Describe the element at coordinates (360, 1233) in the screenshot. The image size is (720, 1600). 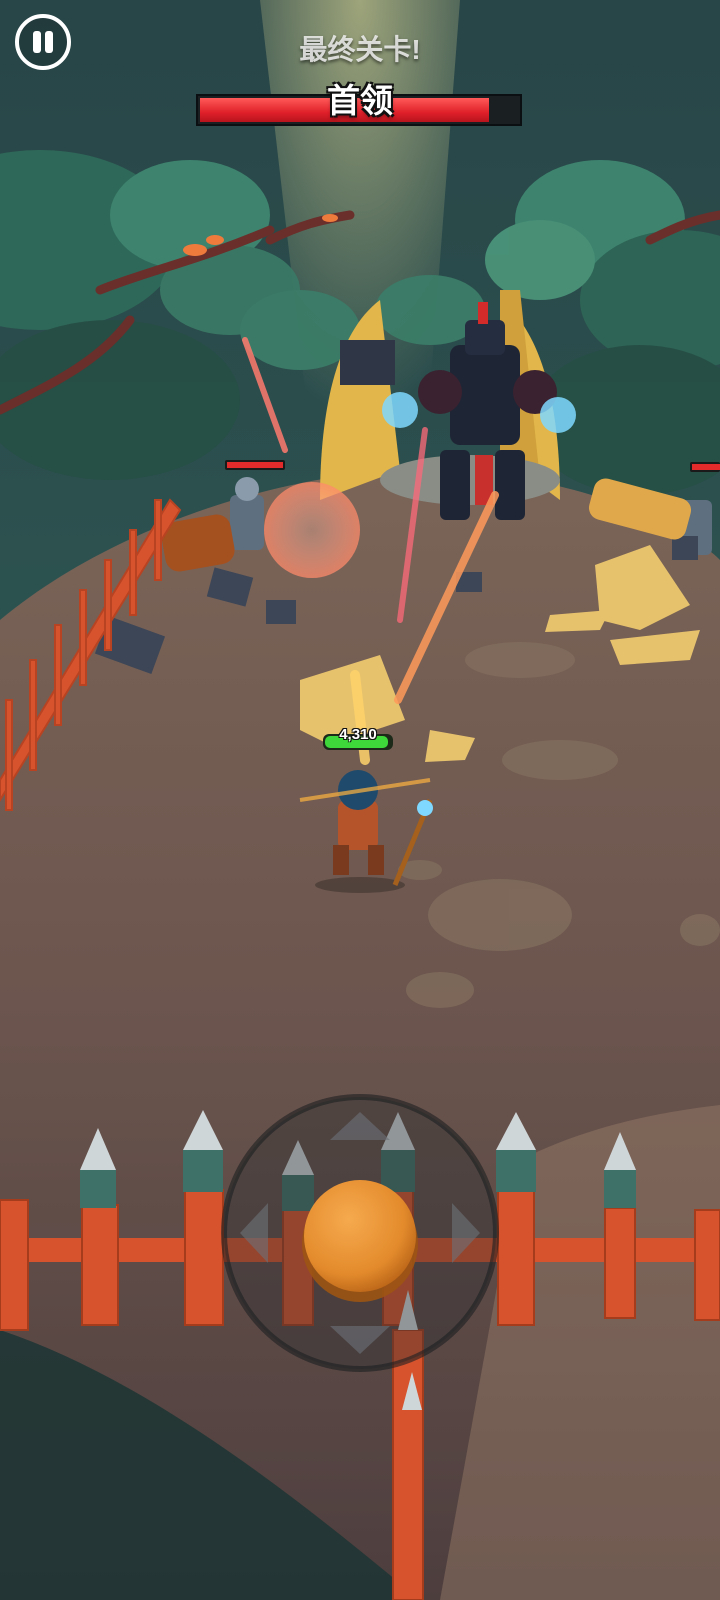
I see `joystick-control` at that location.